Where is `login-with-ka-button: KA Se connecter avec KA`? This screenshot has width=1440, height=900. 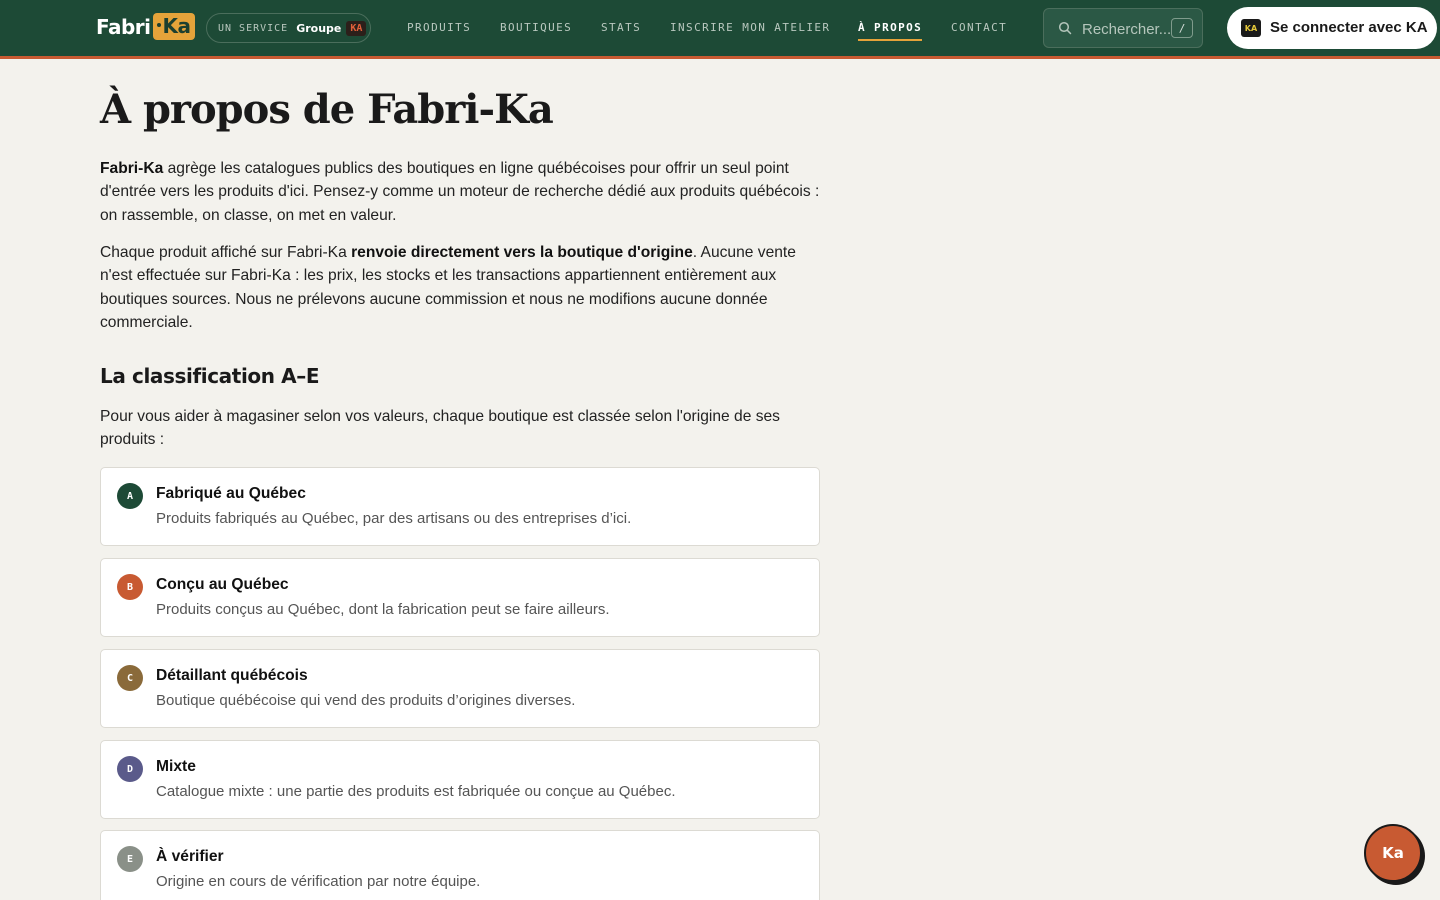 login-with-ka-button: KA Se connecter avec KA is located at coordinates (1332, 28).